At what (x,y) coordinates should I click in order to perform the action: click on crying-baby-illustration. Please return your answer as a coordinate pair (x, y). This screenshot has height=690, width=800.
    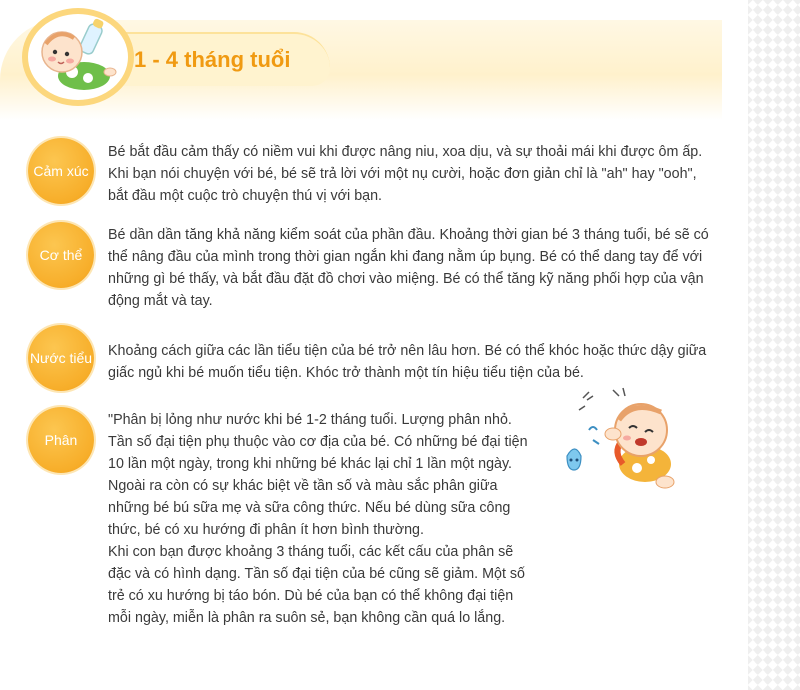
    Looking at the image, I should click on (620, 442).